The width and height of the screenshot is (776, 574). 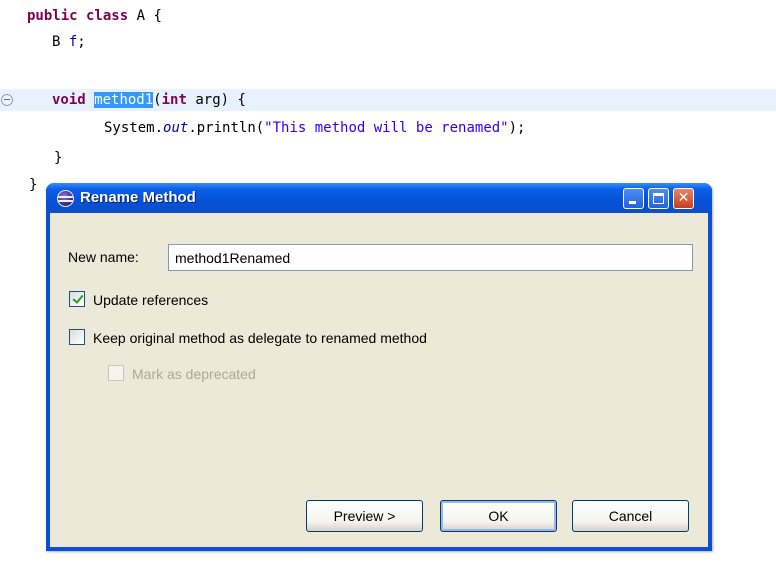 I want to click on code-text: System., so click(x=134, y=128).